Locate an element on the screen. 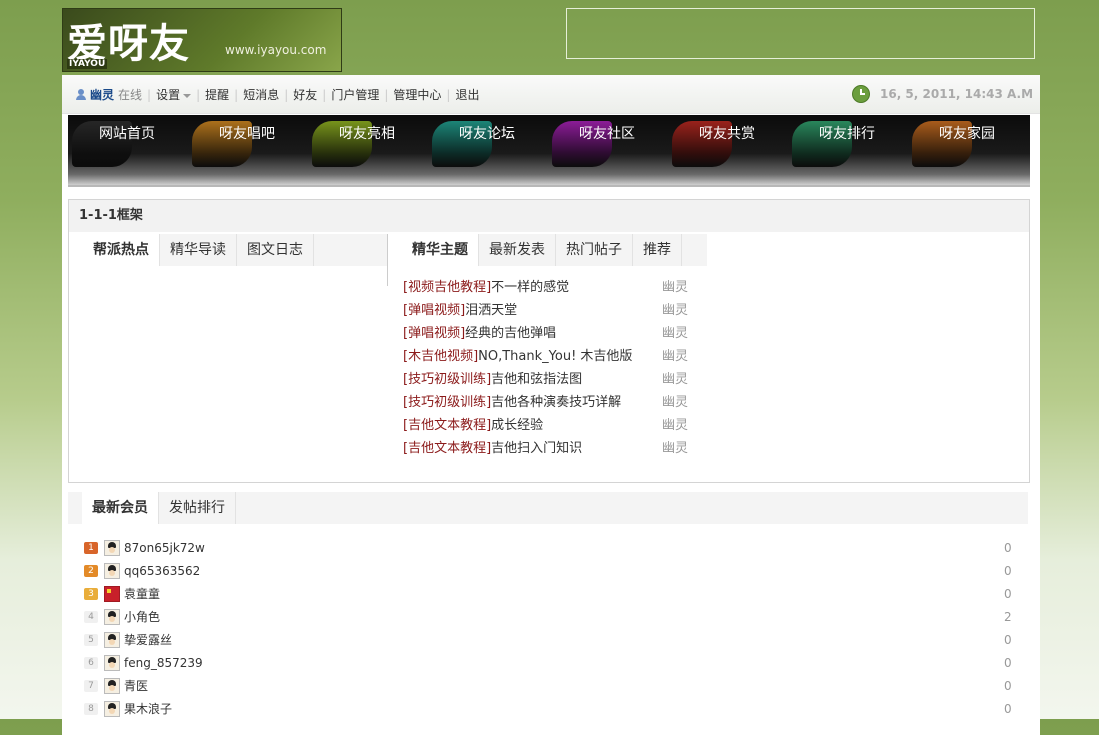 The image size is (1099, 735). thread-category: [视频吉他教程] is located at coordinates (447, 287).